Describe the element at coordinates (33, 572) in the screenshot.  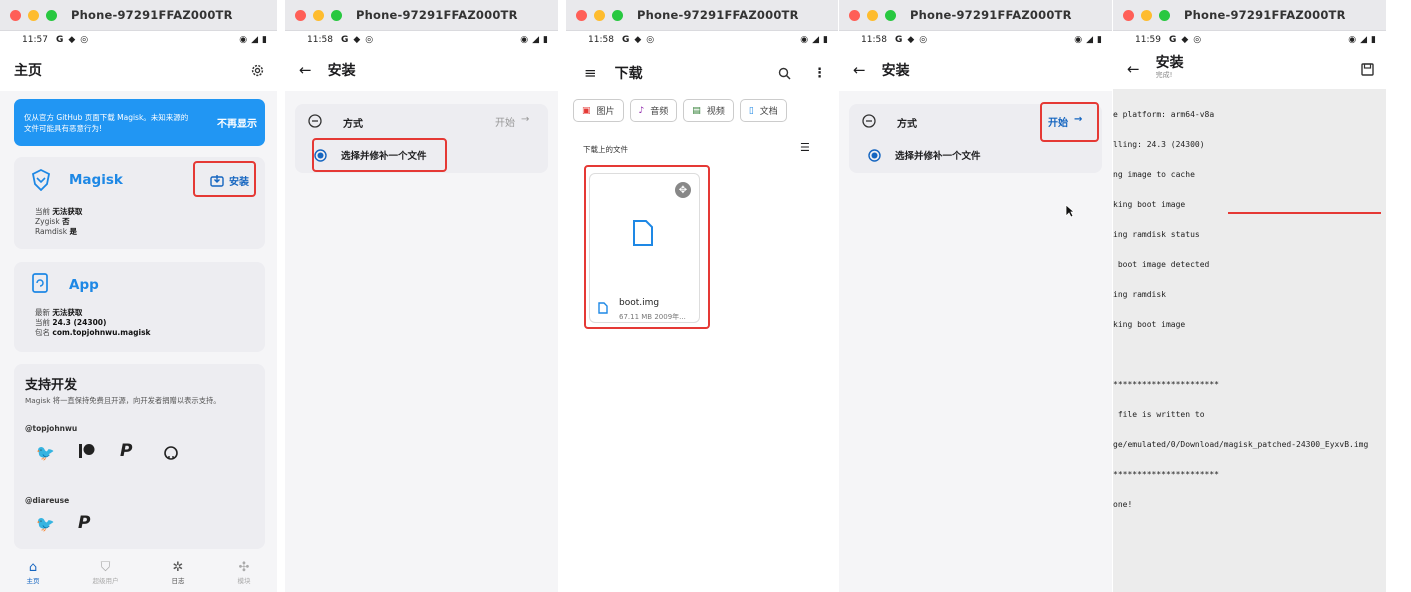
I see `nav-home: ⌂ 主页` at that location.